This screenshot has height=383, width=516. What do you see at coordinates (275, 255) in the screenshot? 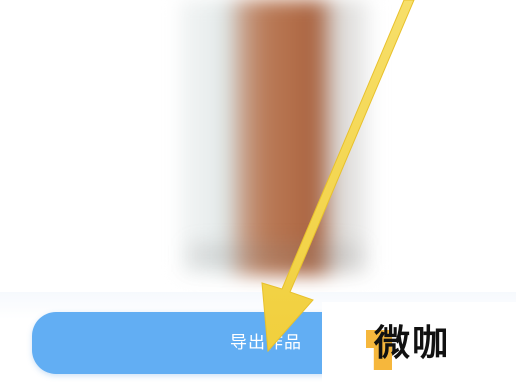
I see `preview-shadow` at bounding box center [275, 255].